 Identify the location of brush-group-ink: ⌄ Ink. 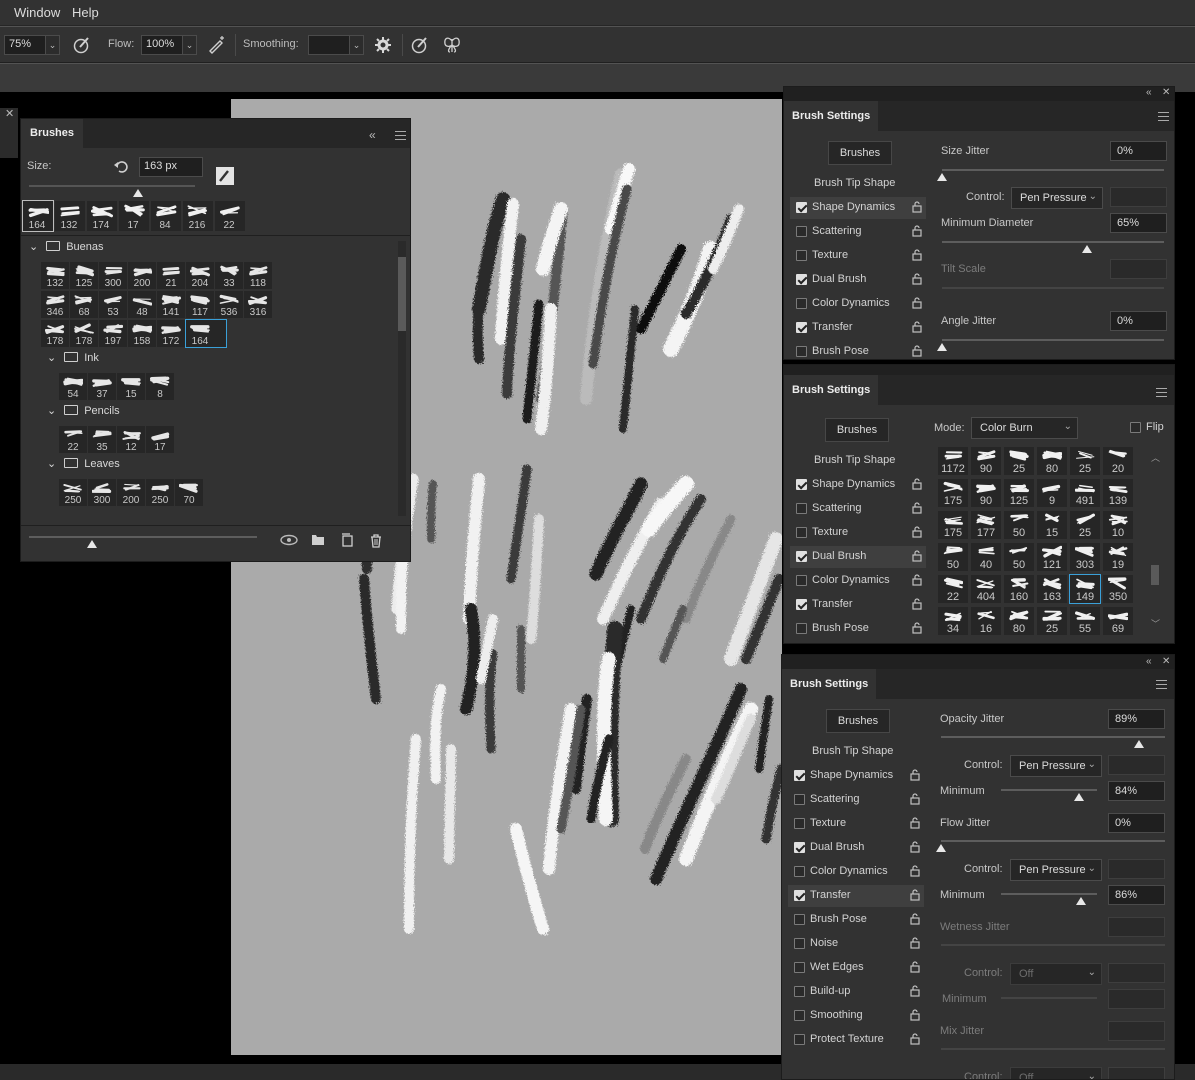
(73, 361).